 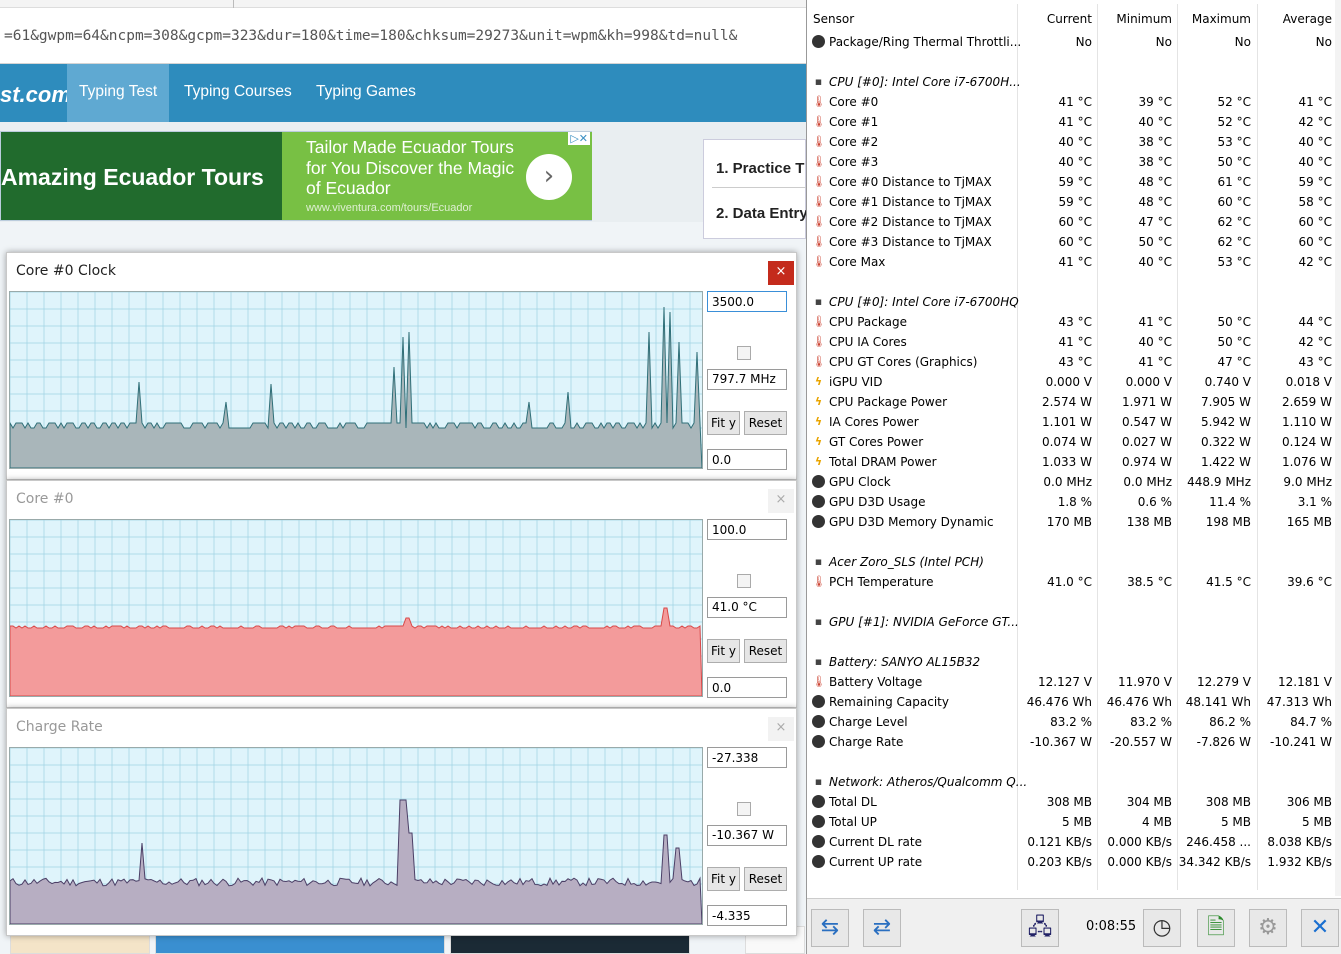 What do you see at coordinates (1074, 302) in the screenshot?
I see `sensor-group-header: ▪ CPU [#0]: Intel Core i7-6700HQ` at bounding box center [1074, 302].